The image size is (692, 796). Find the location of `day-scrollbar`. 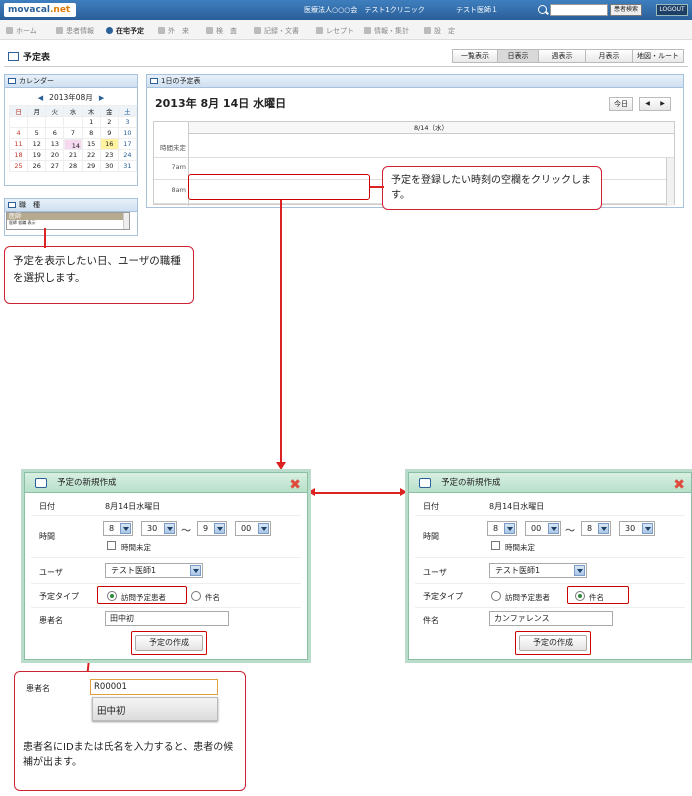

day-scrollbar is located at coordinates (670, 182).